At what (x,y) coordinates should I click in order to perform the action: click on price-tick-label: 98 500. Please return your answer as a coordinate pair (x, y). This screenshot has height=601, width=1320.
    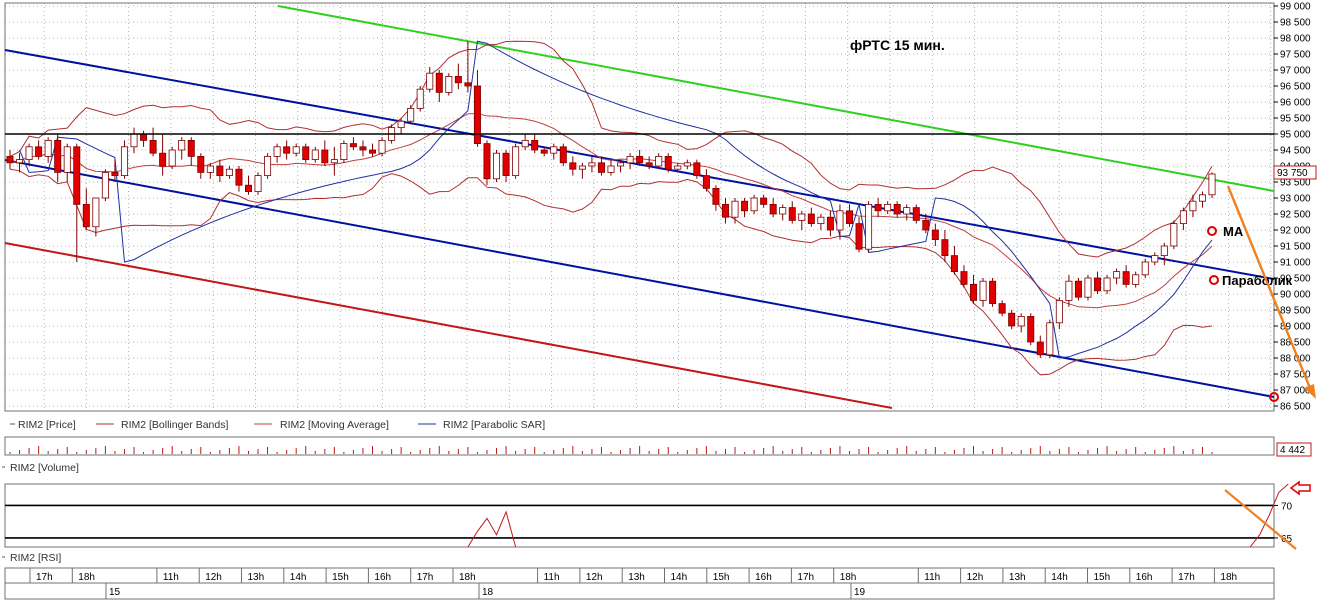
    Looking at the image, I should click on (1295, 23).